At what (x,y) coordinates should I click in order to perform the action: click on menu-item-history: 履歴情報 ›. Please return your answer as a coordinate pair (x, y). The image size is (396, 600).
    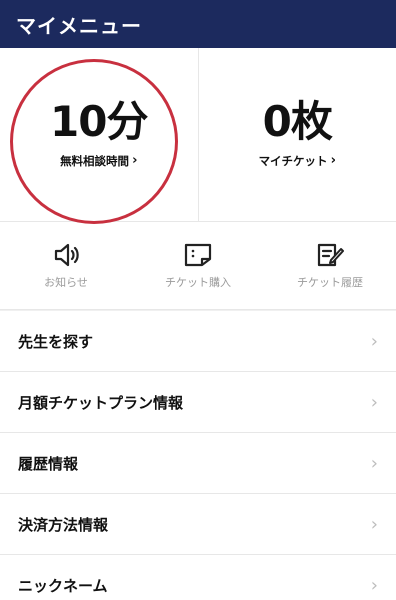
    Looking at the image, I should click on (198, 463).